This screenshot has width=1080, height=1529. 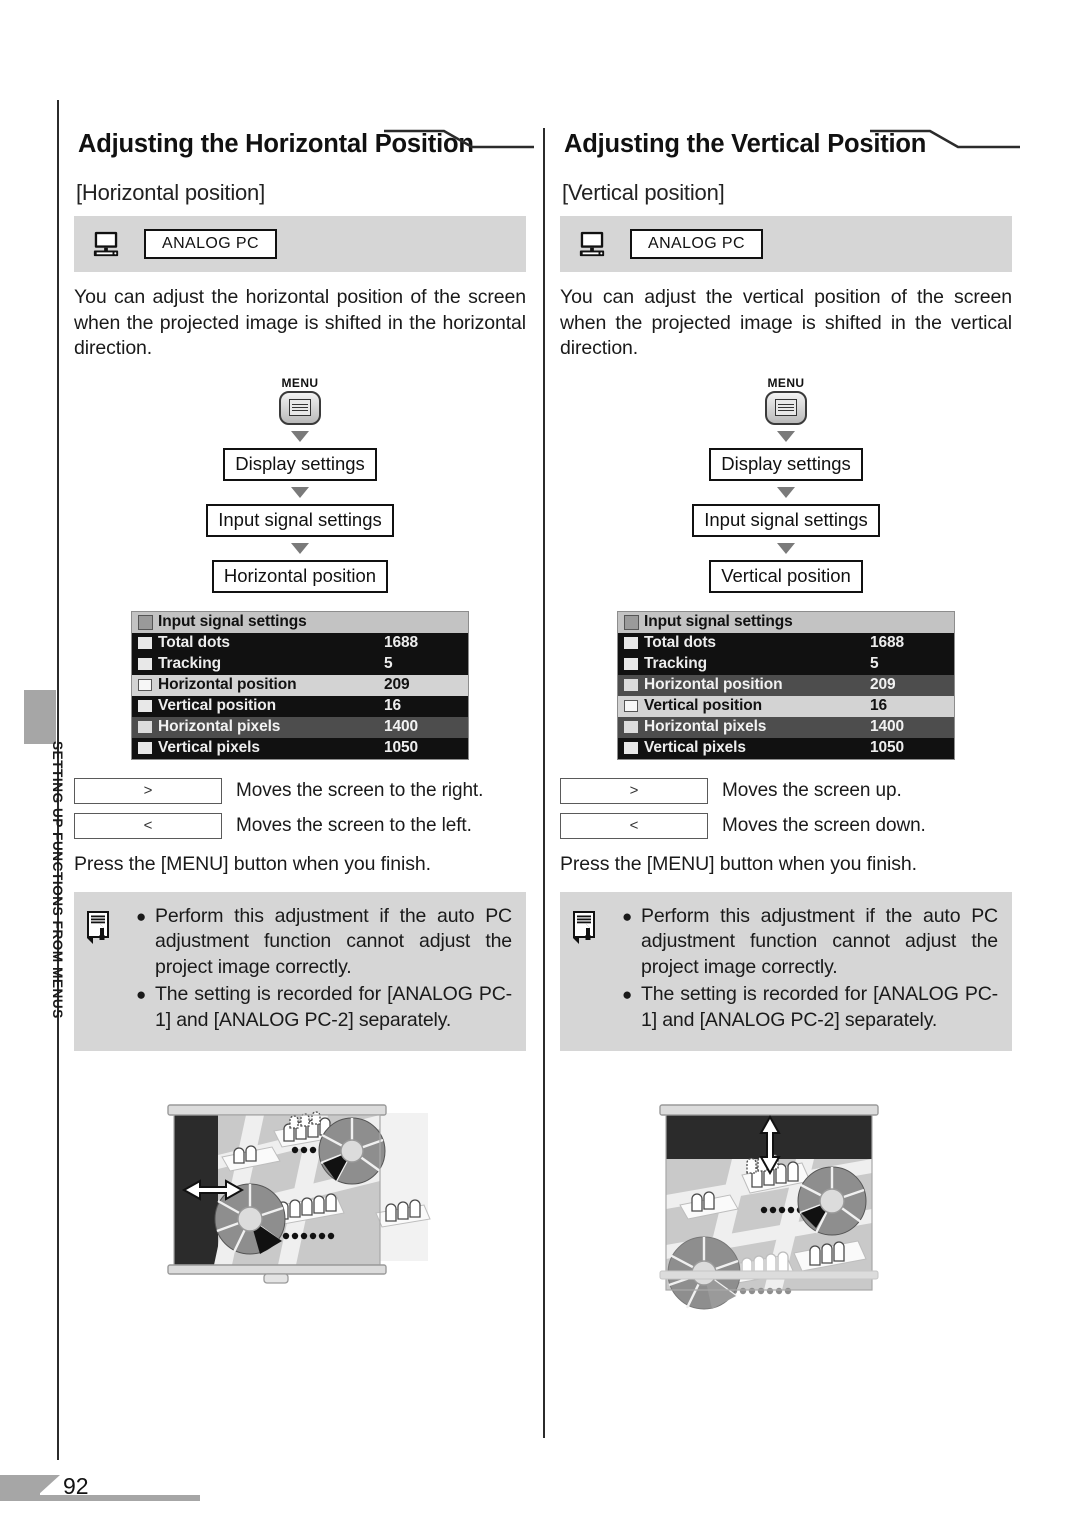 What do you see at coordinates (824, 825) in the screenshot?
I see `key-description: Moves the screen down.` at bounding box center [824, 825].